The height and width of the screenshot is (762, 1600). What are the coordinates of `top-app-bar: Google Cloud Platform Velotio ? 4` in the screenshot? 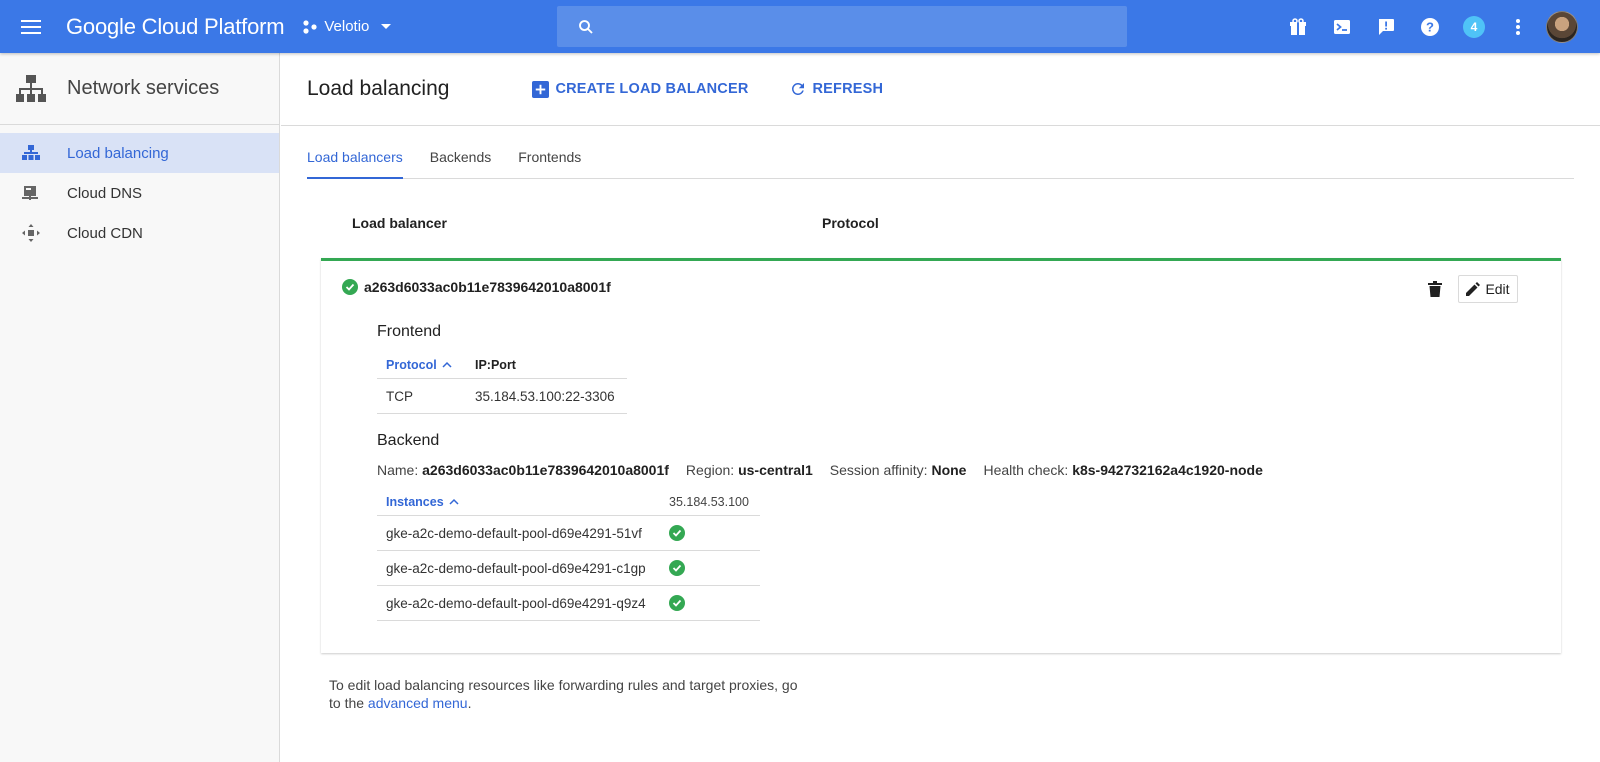 It's located at (800, 26).